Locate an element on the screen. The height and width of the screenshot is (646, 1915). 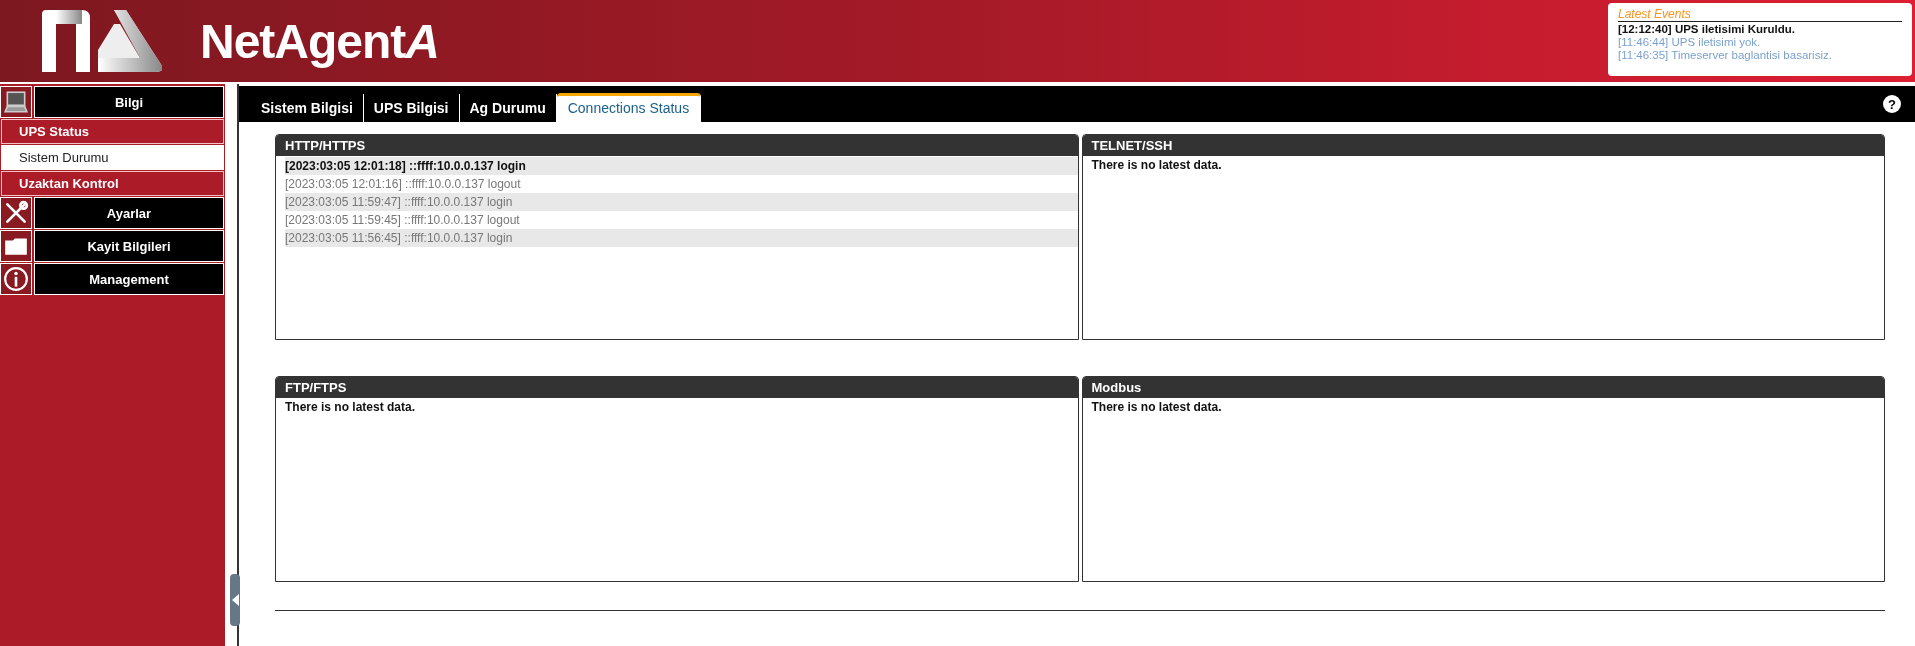
folder-icon is located at coordinates (16, 246).